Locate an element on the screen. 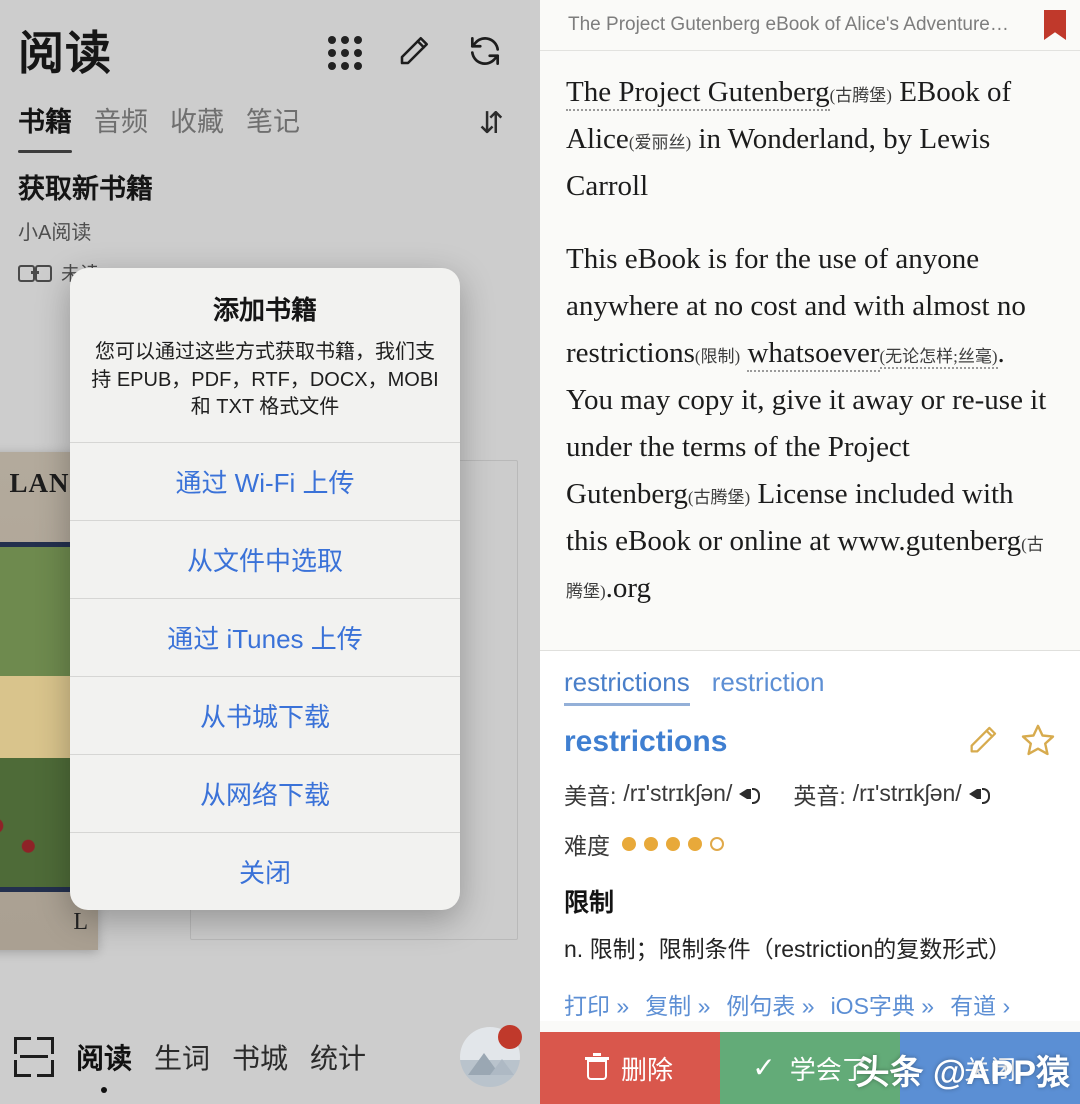 The height and width of the screenshot is (1104, 1080). difficulty-dots is located at coordinates (673, 843).